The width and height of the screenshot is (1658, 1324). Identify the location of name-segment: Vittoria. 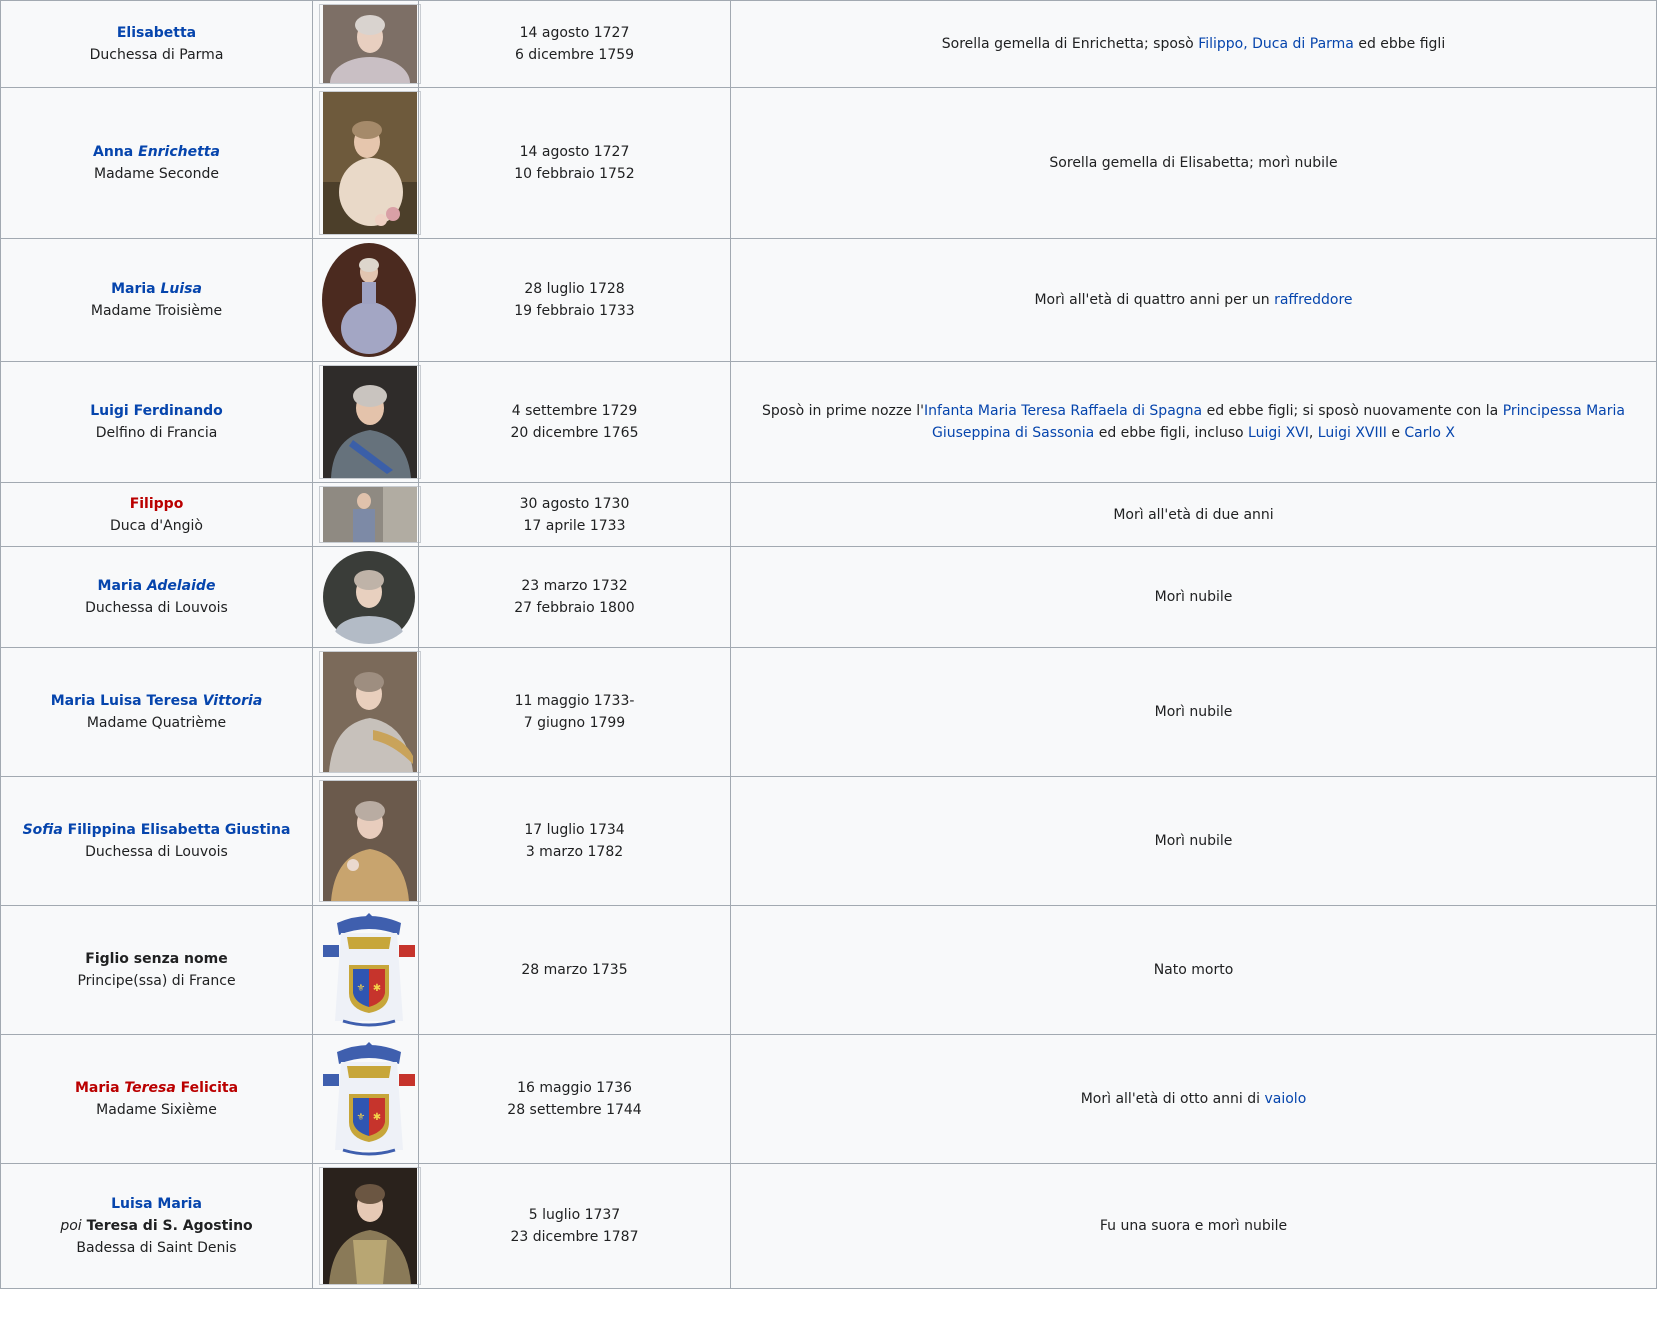
(232, 701).